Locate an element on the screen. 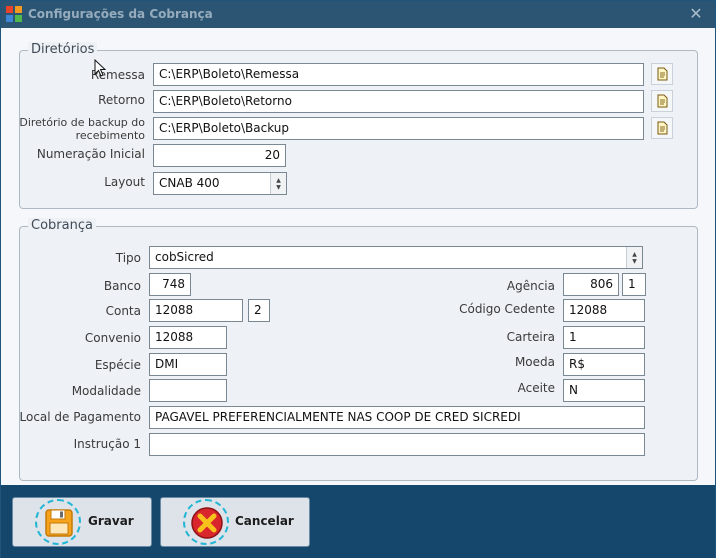 The image size is (716, 558). instrucao-label: Instrução 1 is located at coordinates (107, 444).